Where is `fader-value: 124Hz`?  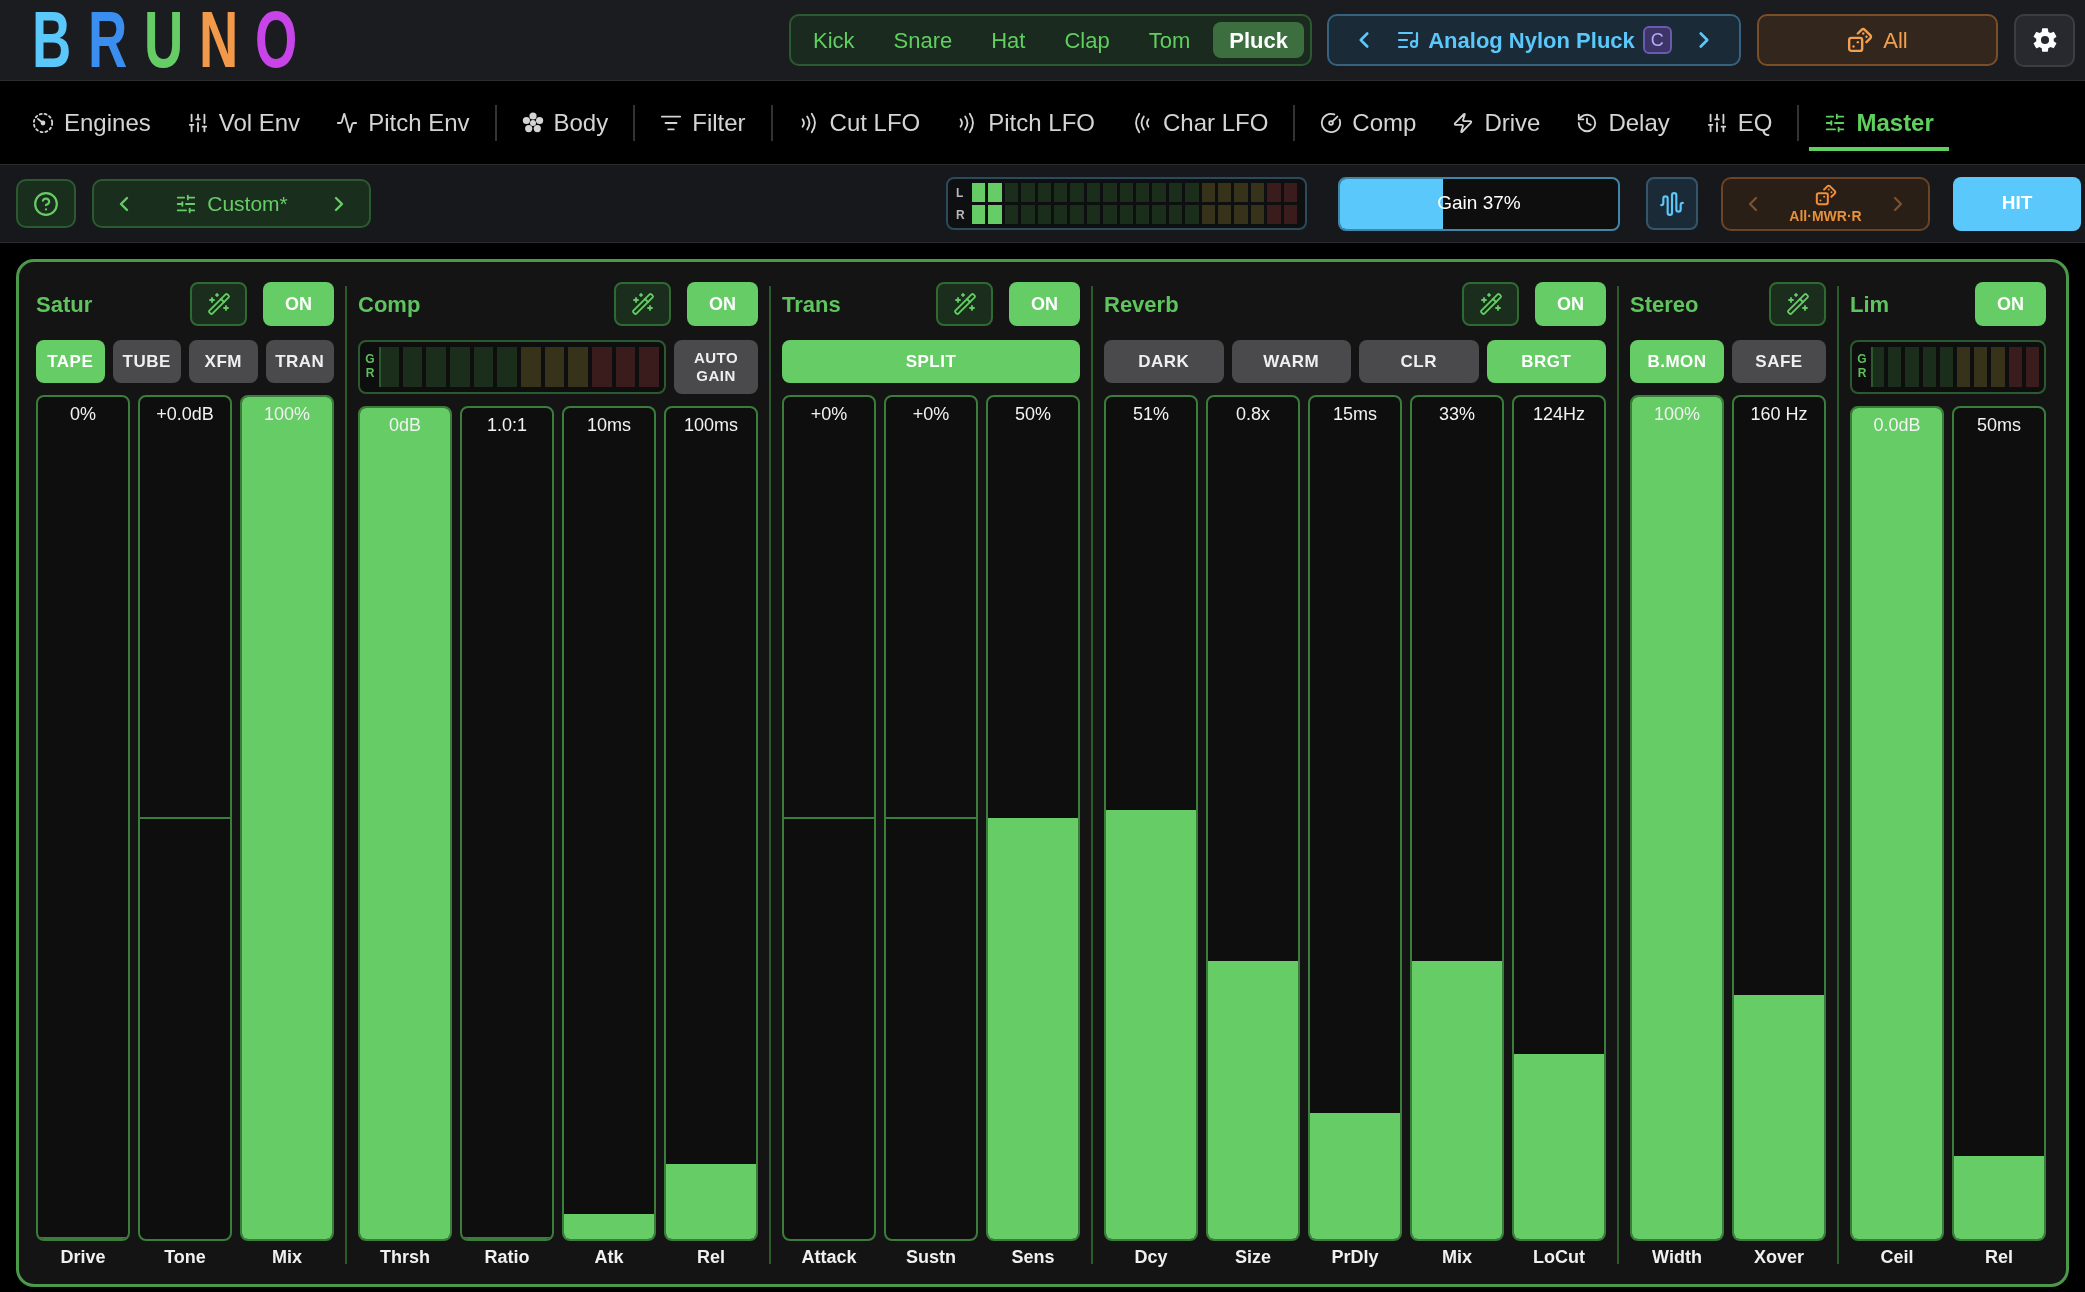
fader-value: 124Hz is located at coordinates (1559, 414).